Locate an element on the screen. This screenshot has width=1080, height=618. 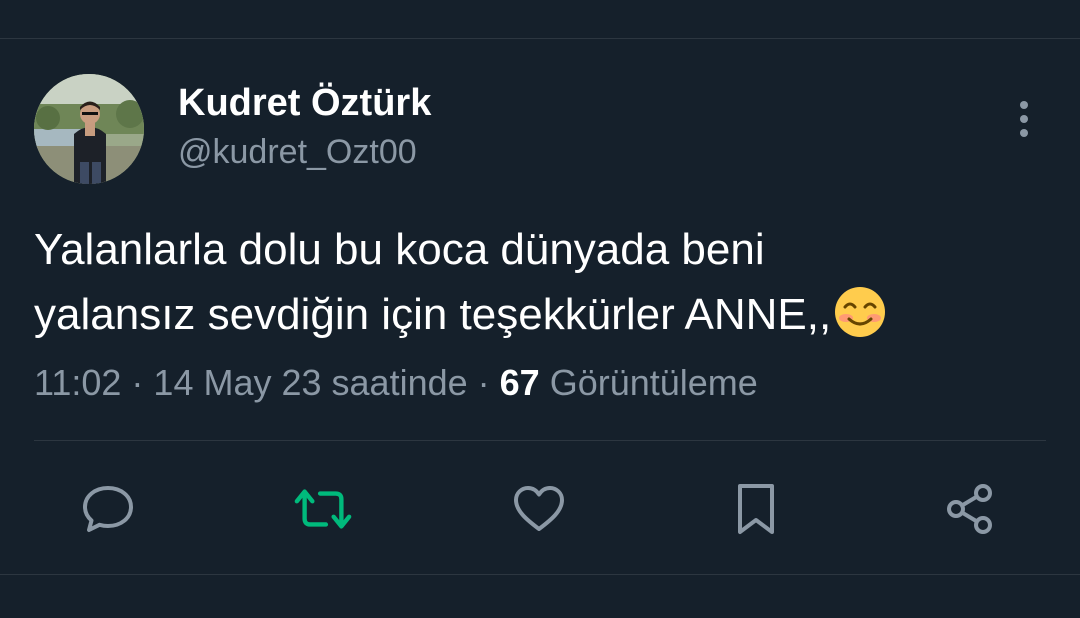
more-vertical-icon is located at coordinates (1024, 119).